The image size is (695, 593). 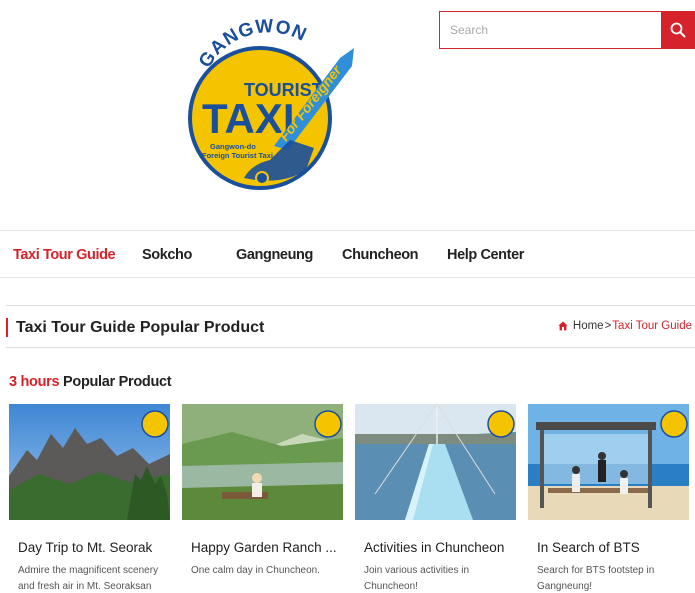 What do you see at coordinates (417, 578) in the screenshot?
I see `product-desc: Join various activities in Chuncheon!` at bounding box center [417, 578].